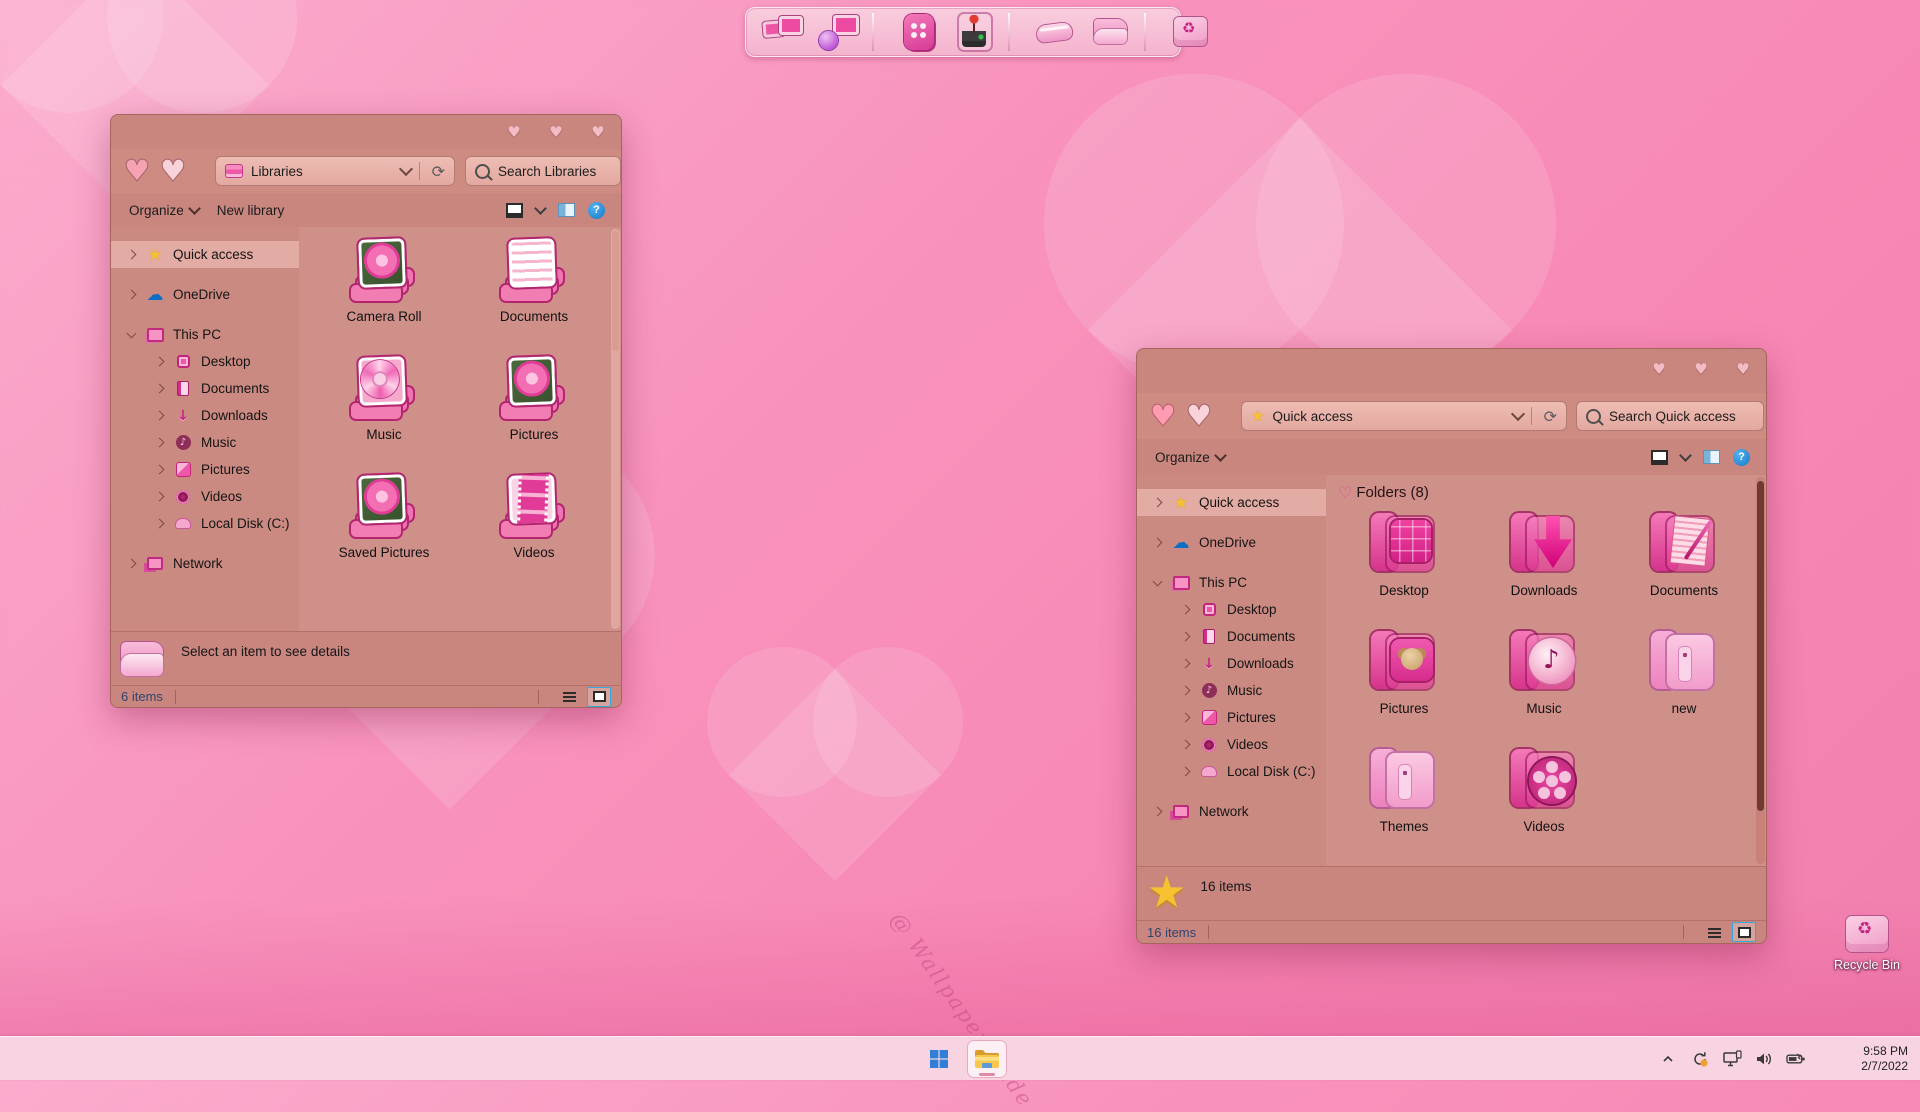 The width and height of the screenshot is (1920, 1112). What do you see at coordinates (1544, 688) in the screenshot?
I see `folder-item: Music` at bounding box center [1544, 688].